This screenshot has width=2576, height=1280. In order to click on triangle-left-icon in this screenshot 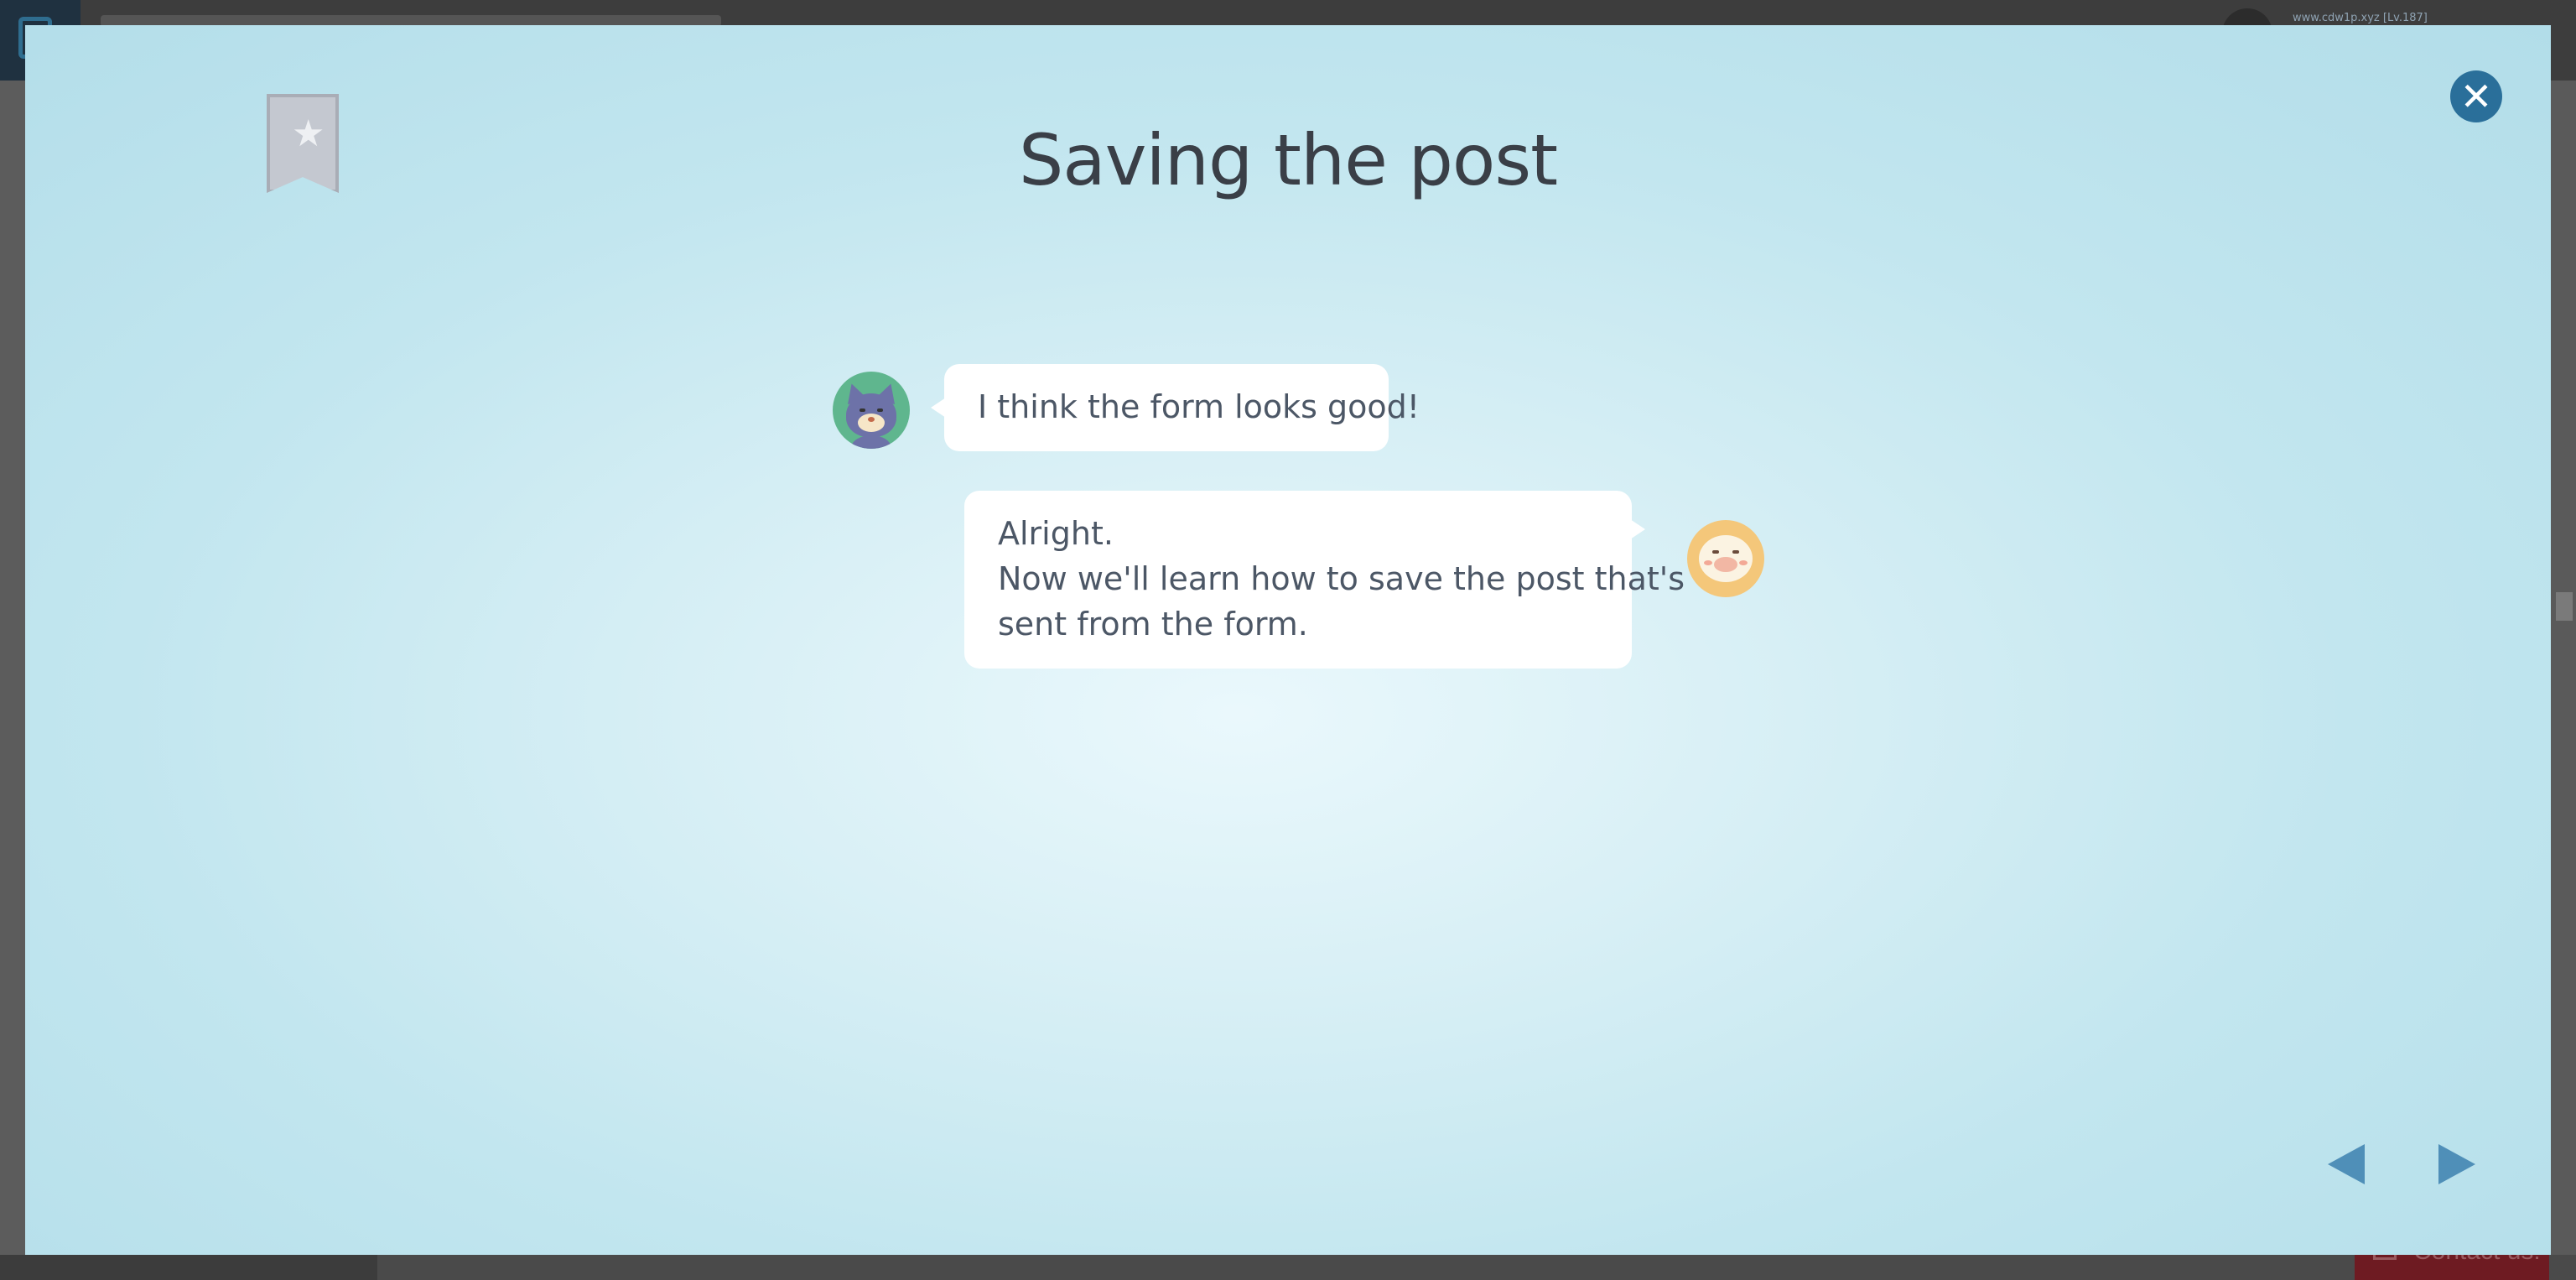, I will do `click(2346, 1164)`.